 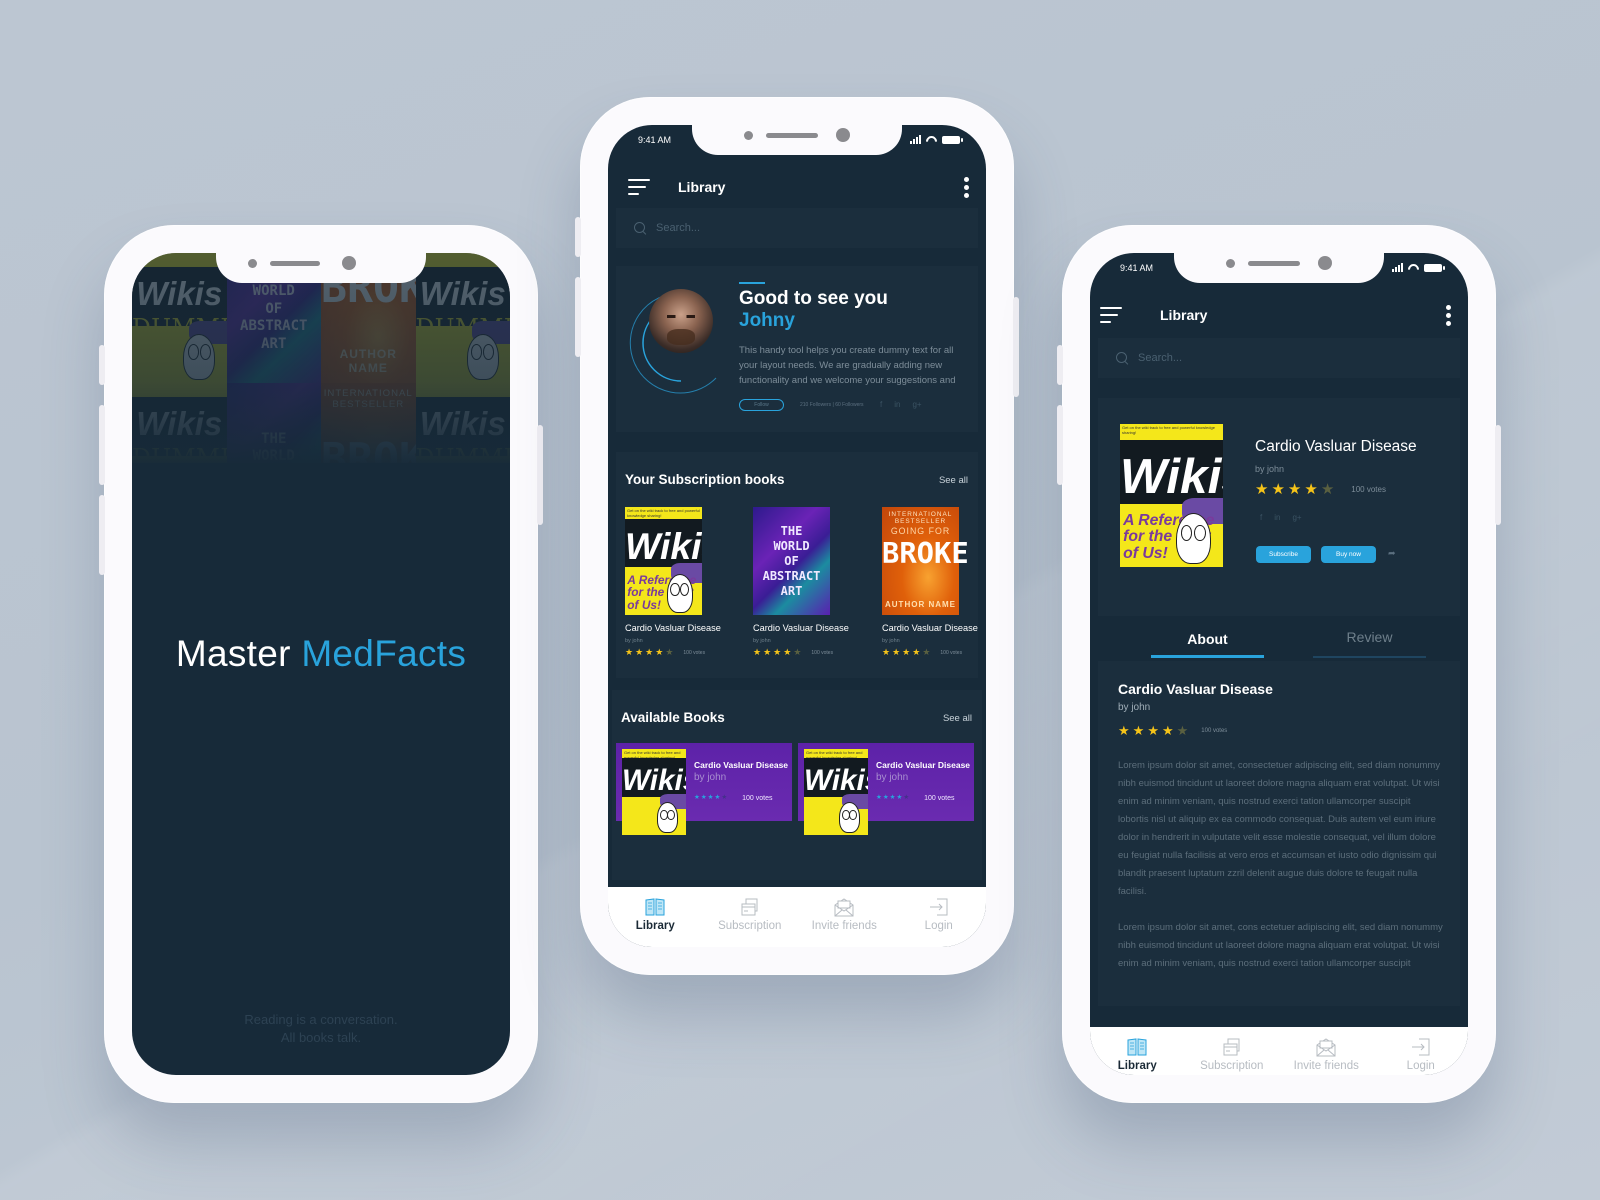 What do you see at coordinates (1137, 268) in the screenshot?
I see `clock: 9:41 AM` at bounding box center [1137, 268].